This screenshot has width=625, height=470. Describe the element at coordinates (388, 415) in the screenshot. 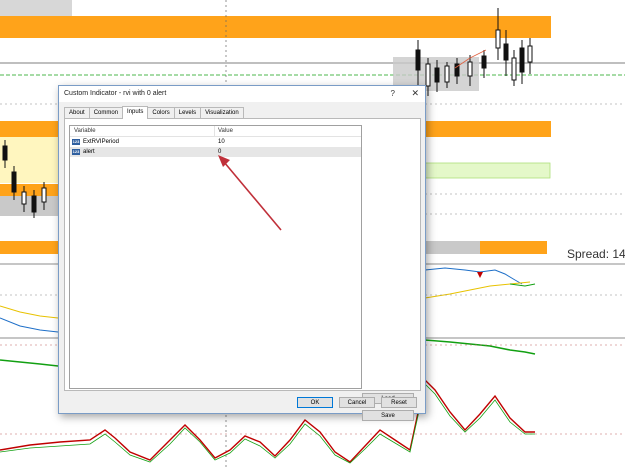

I see `save-button: Save` at that location.